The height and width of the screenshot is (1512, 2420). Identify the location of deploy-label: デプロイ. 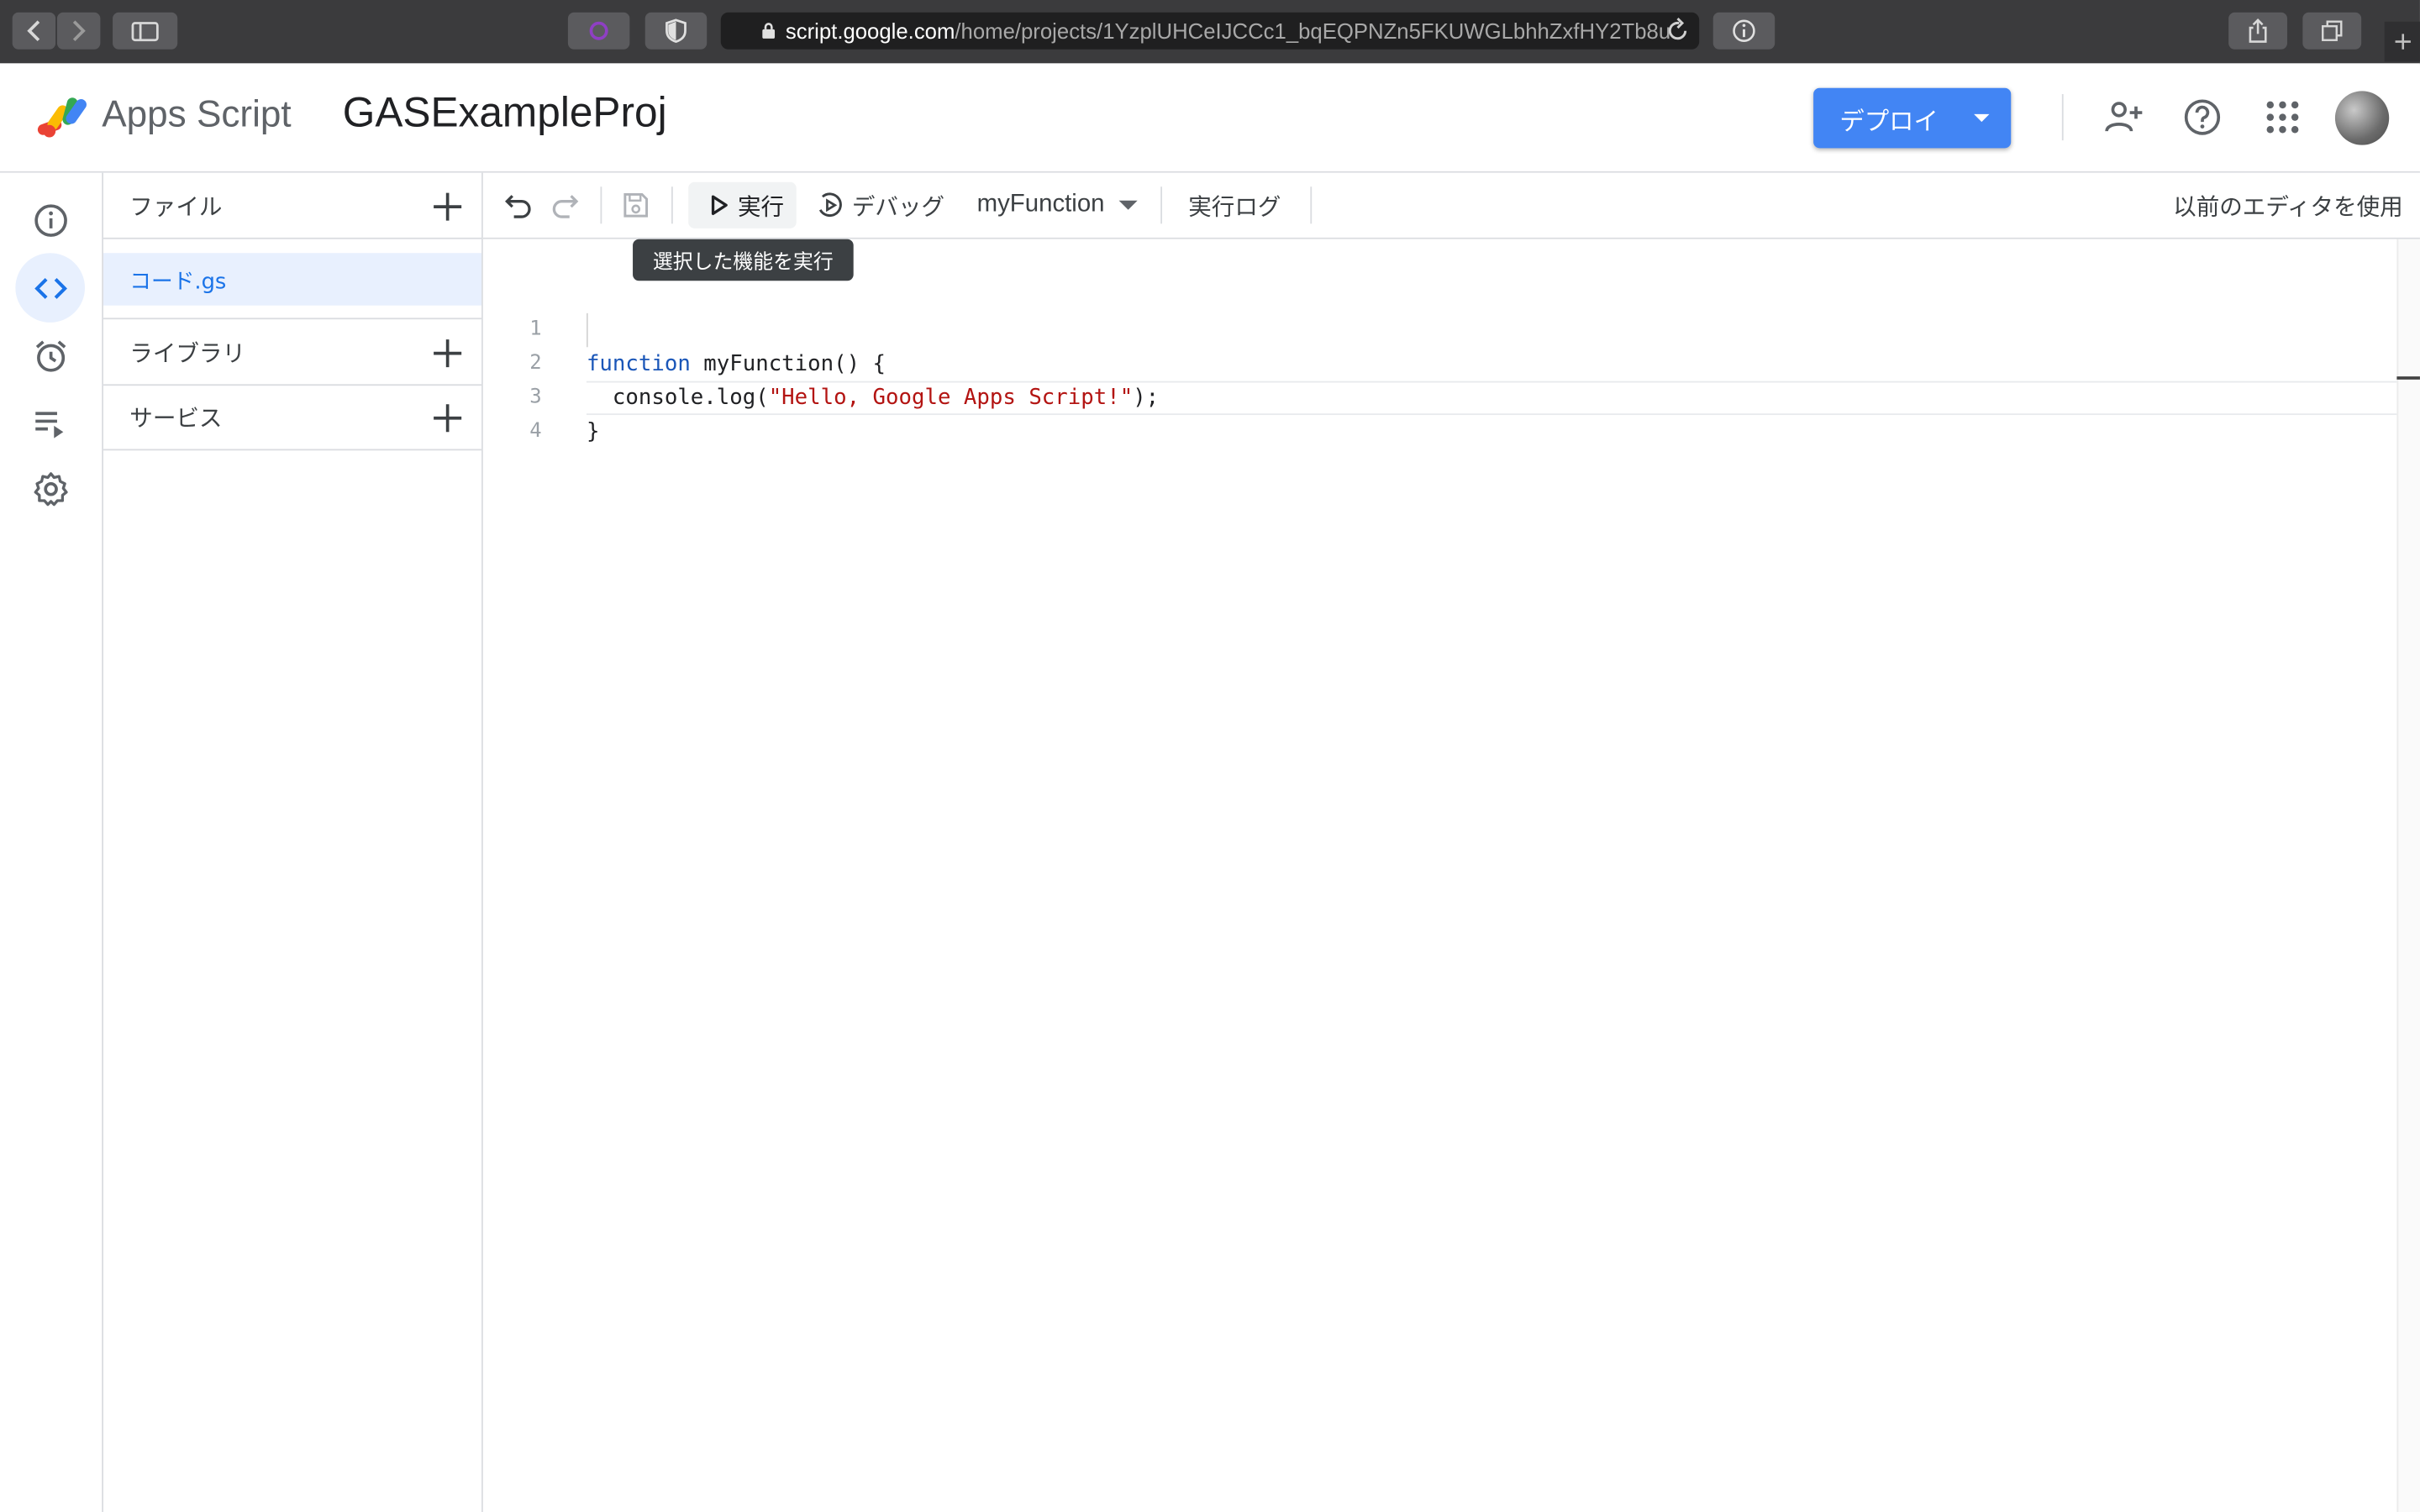
(1889, 120).